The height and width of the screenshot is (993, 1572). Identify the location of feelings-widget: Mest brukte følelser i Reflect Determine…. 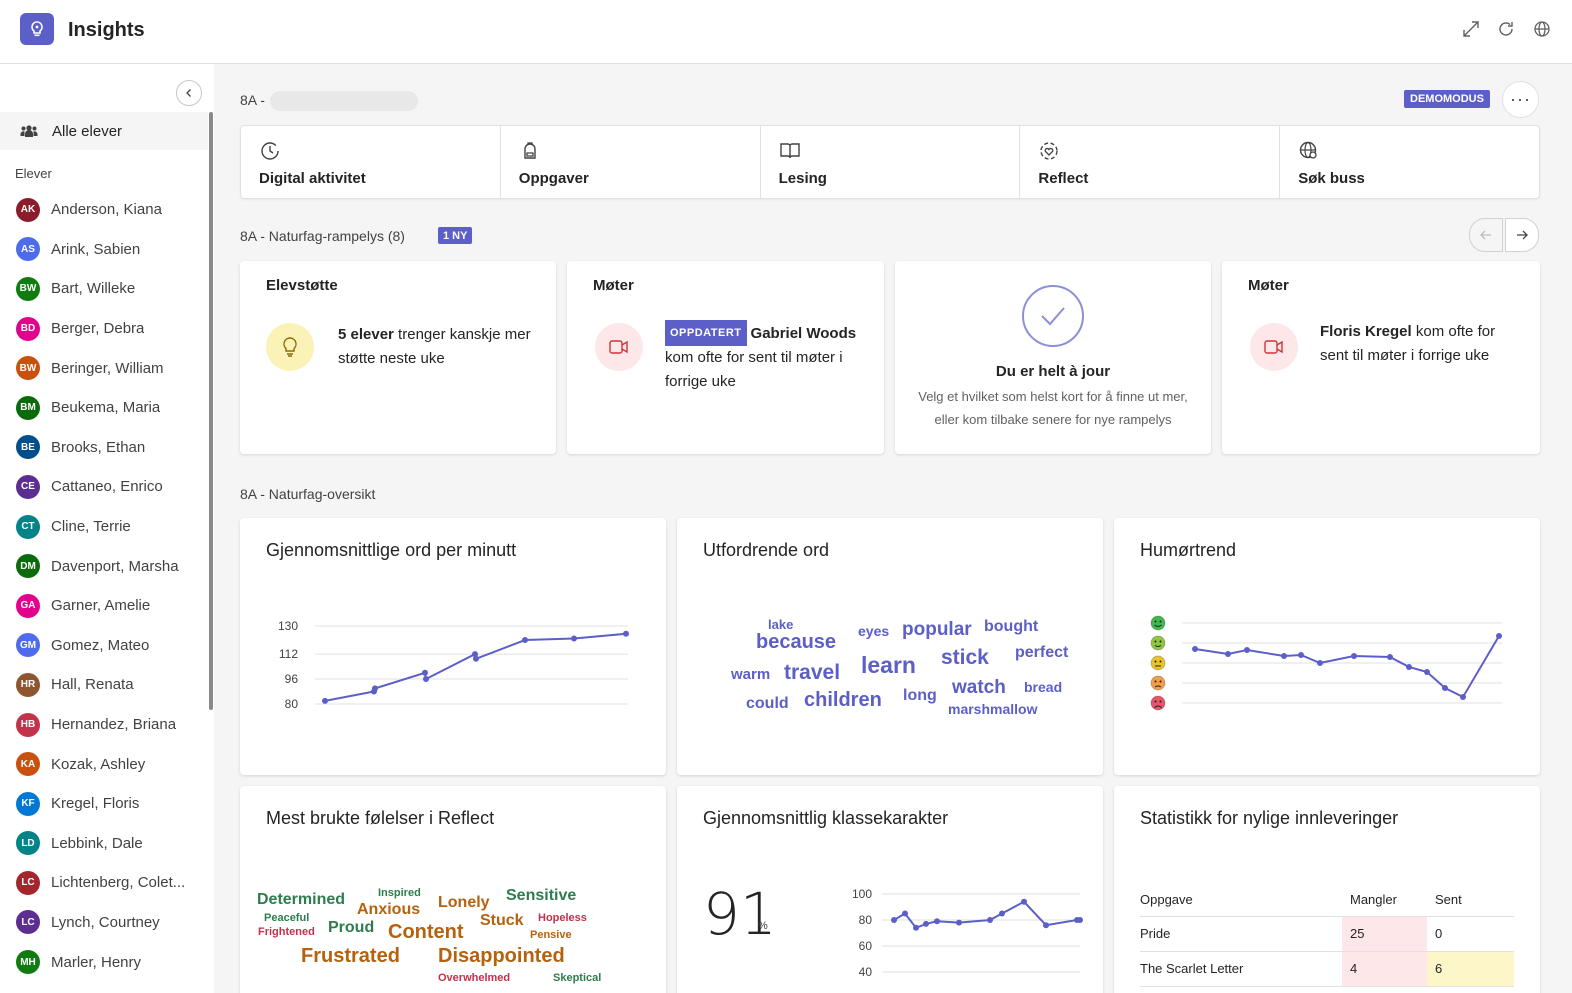
(453, 889).